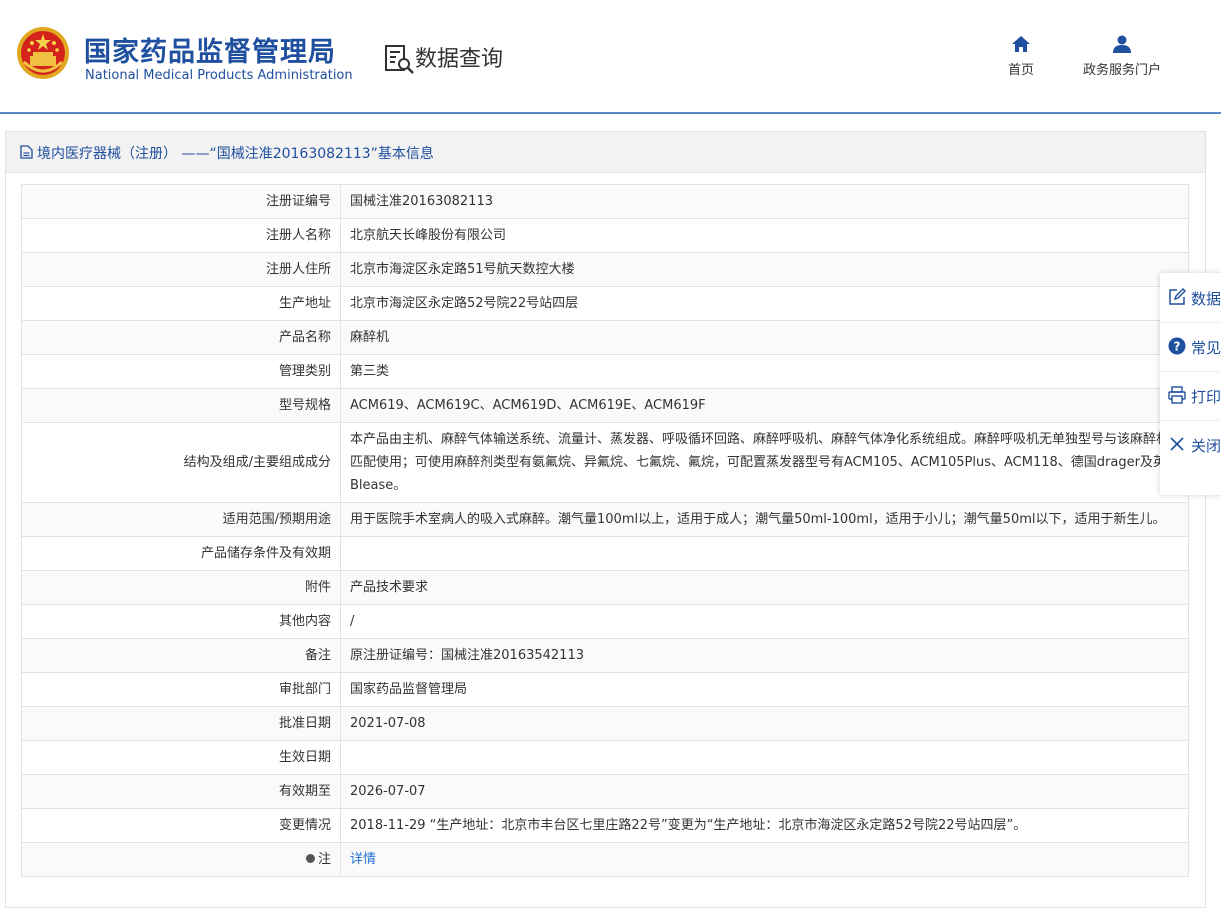 The width and height of the screenshot is (1221, 908). What do you see at coordinates (26, 152) in the screenshot?
I see `document-icon` at bounding box center [26, 152].